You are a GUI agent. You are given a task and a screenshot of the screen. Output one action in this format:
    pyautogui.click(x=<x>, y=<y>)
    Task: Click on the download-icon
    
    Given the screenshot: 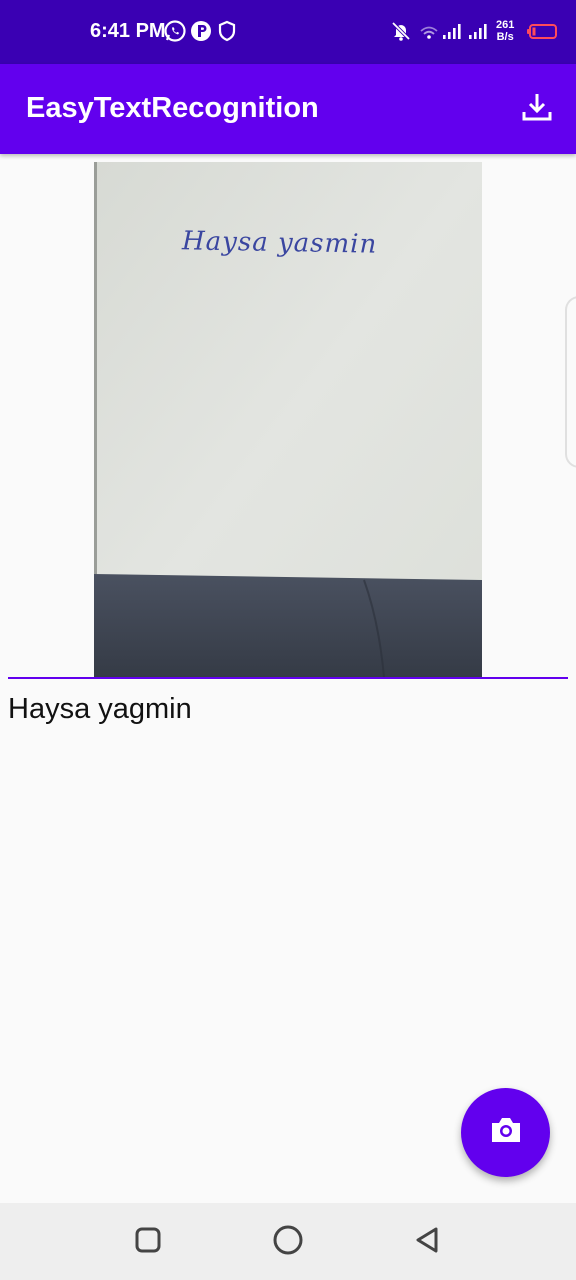 What is the action you would take?
    pyautogui.click(x=537, y=109)
    